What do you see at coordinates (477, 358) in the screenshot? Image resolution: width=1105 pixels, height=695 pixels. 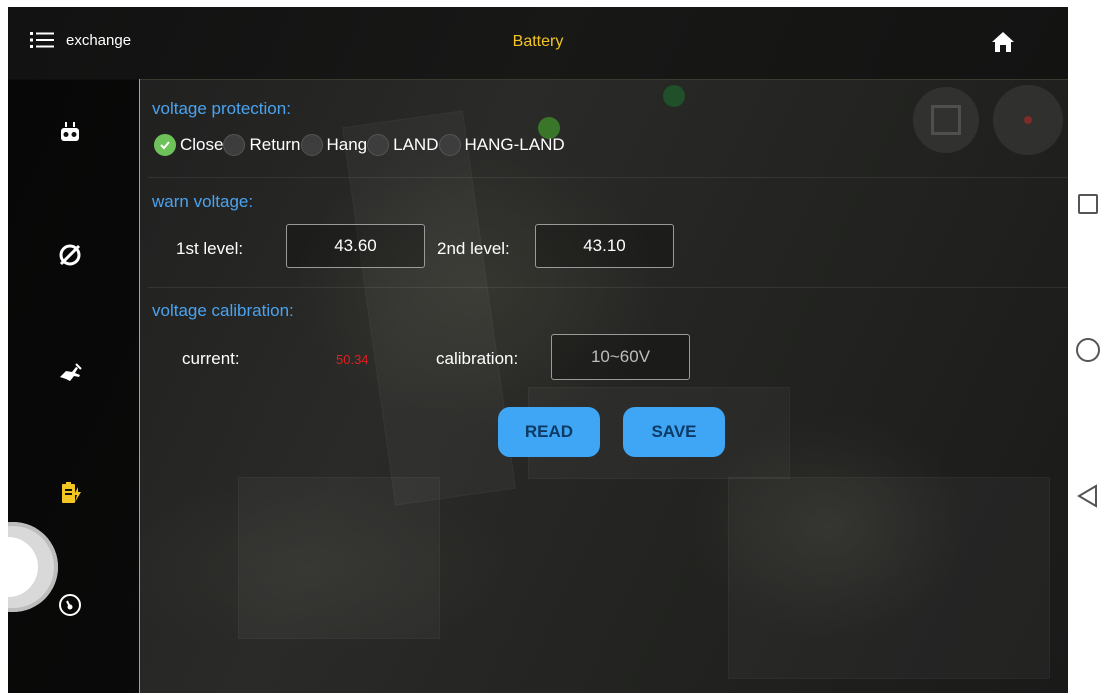 I see `calibration-label: calibration:` at bounding box center [477, 358].